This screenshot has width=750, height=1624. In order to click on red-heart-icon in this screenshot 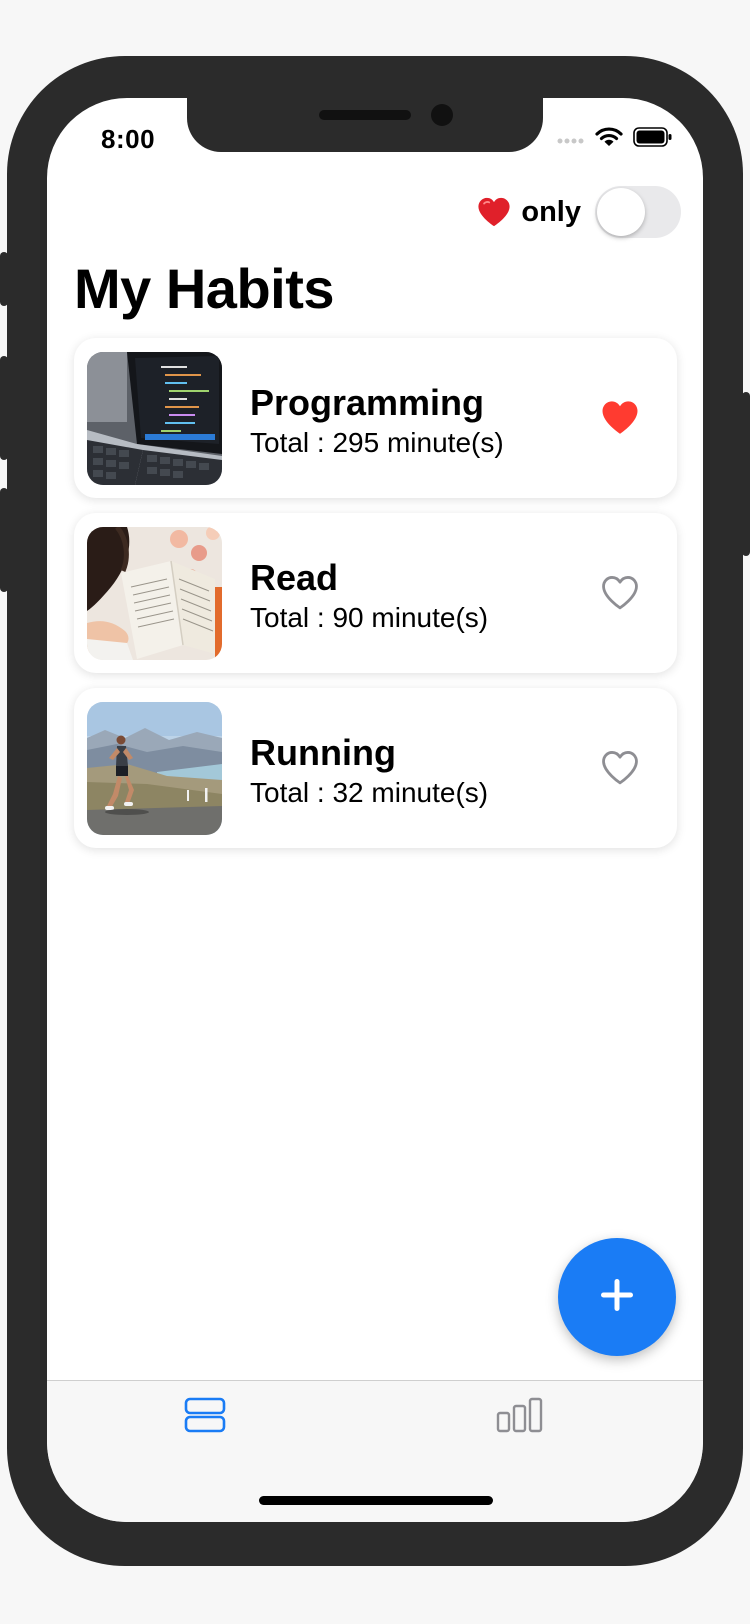, I will do `click(494, 212)`.